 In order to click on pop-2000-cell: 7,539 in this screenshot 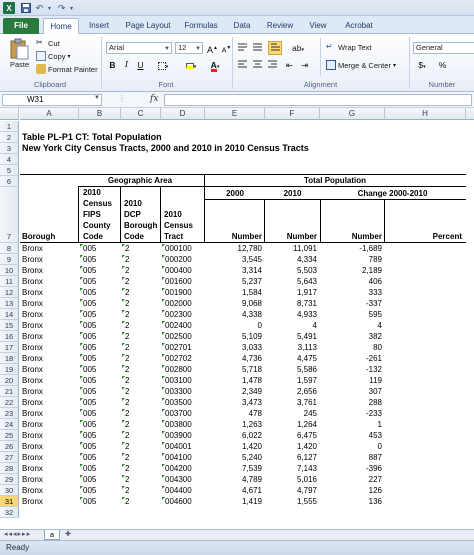, I will do `click(234, 468)`.